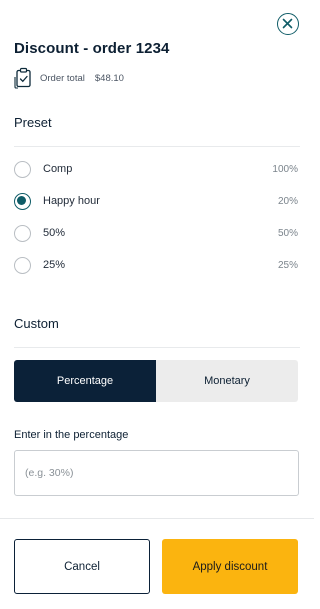 The width and height of the screenshot is (320, 609). What do you see at coordinates (71, 201) in the screenshot?
I see `preset-option-name: Happy hour` at bounding box center [71, 201].